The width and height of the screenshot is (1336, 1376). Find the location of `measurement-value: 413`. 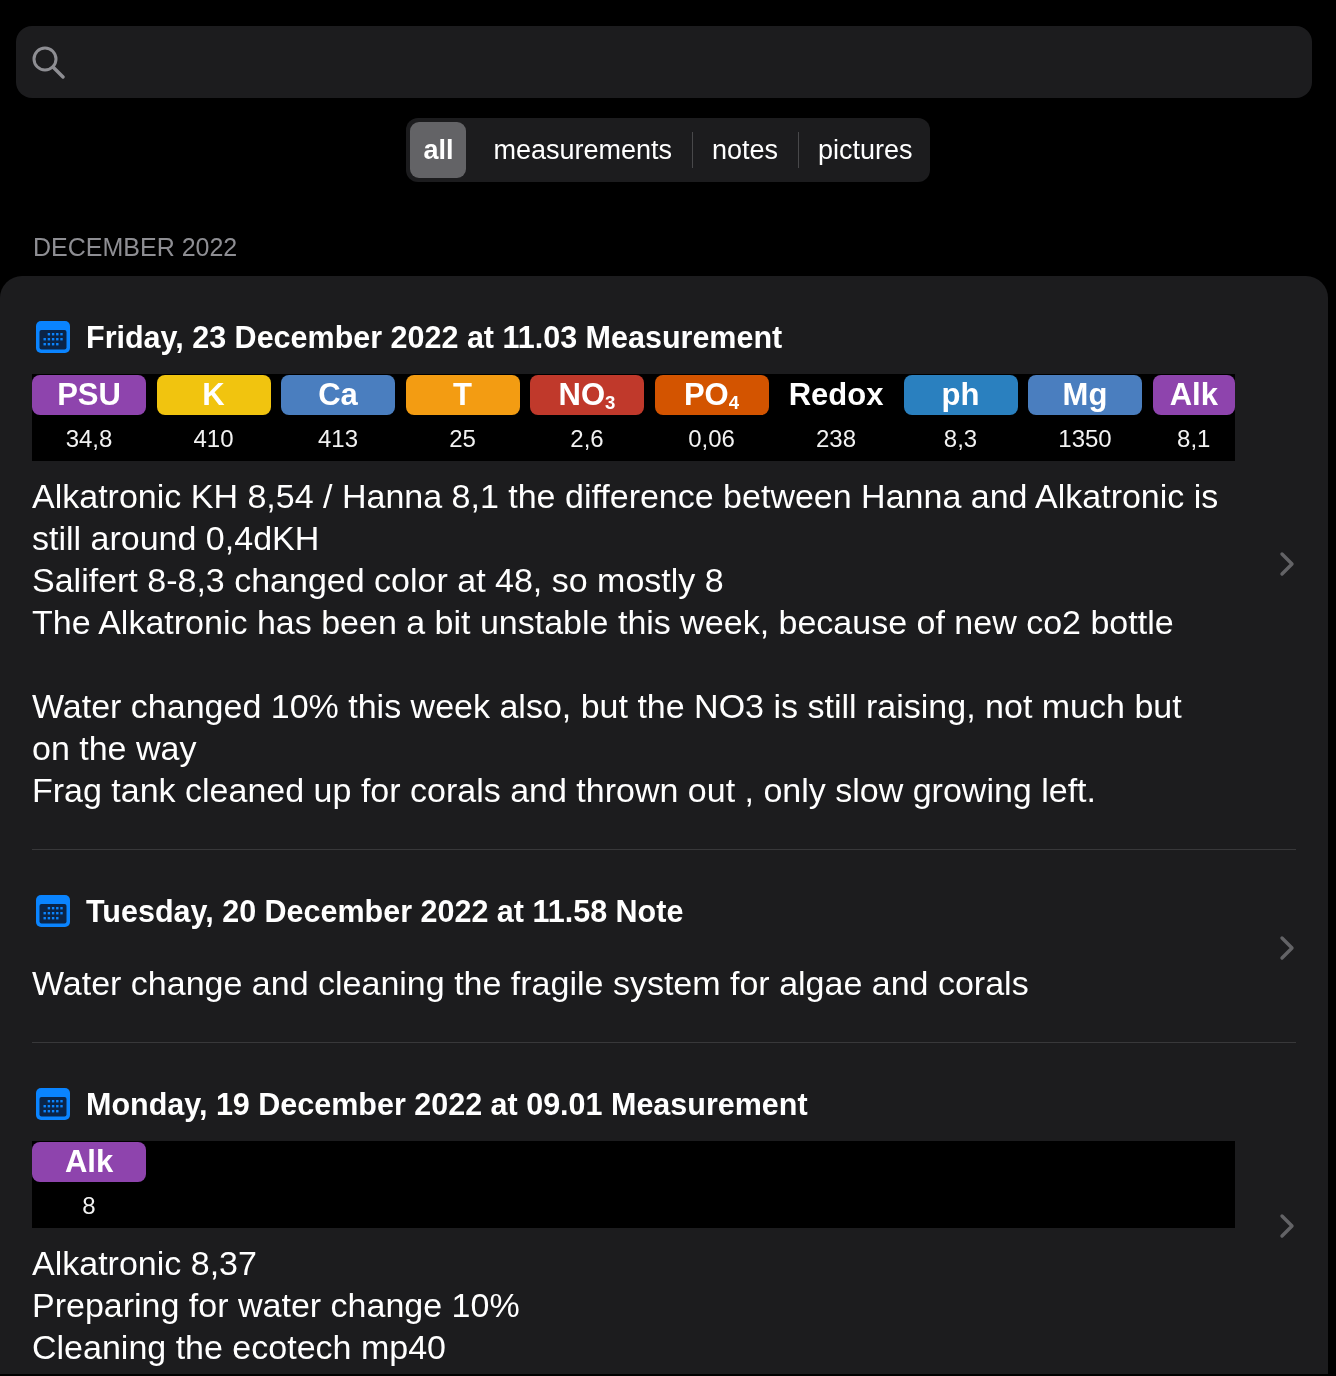

measurement-value: 413 is located at coordinates (337, 439).